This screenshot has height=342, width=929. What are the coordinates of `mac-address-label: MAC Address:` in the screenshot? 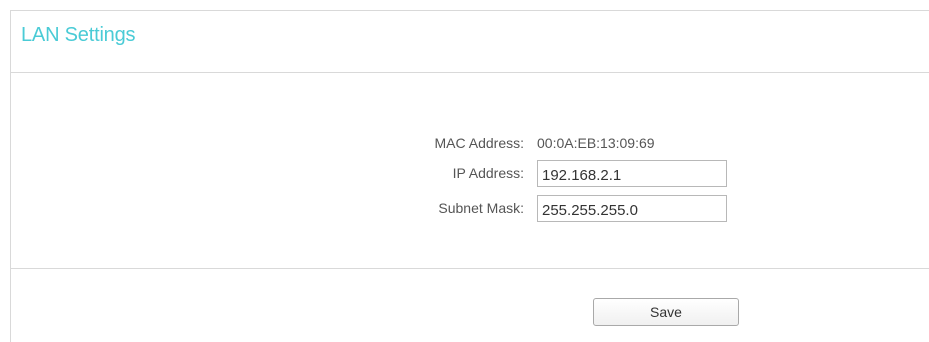 It's located at (479, 143).